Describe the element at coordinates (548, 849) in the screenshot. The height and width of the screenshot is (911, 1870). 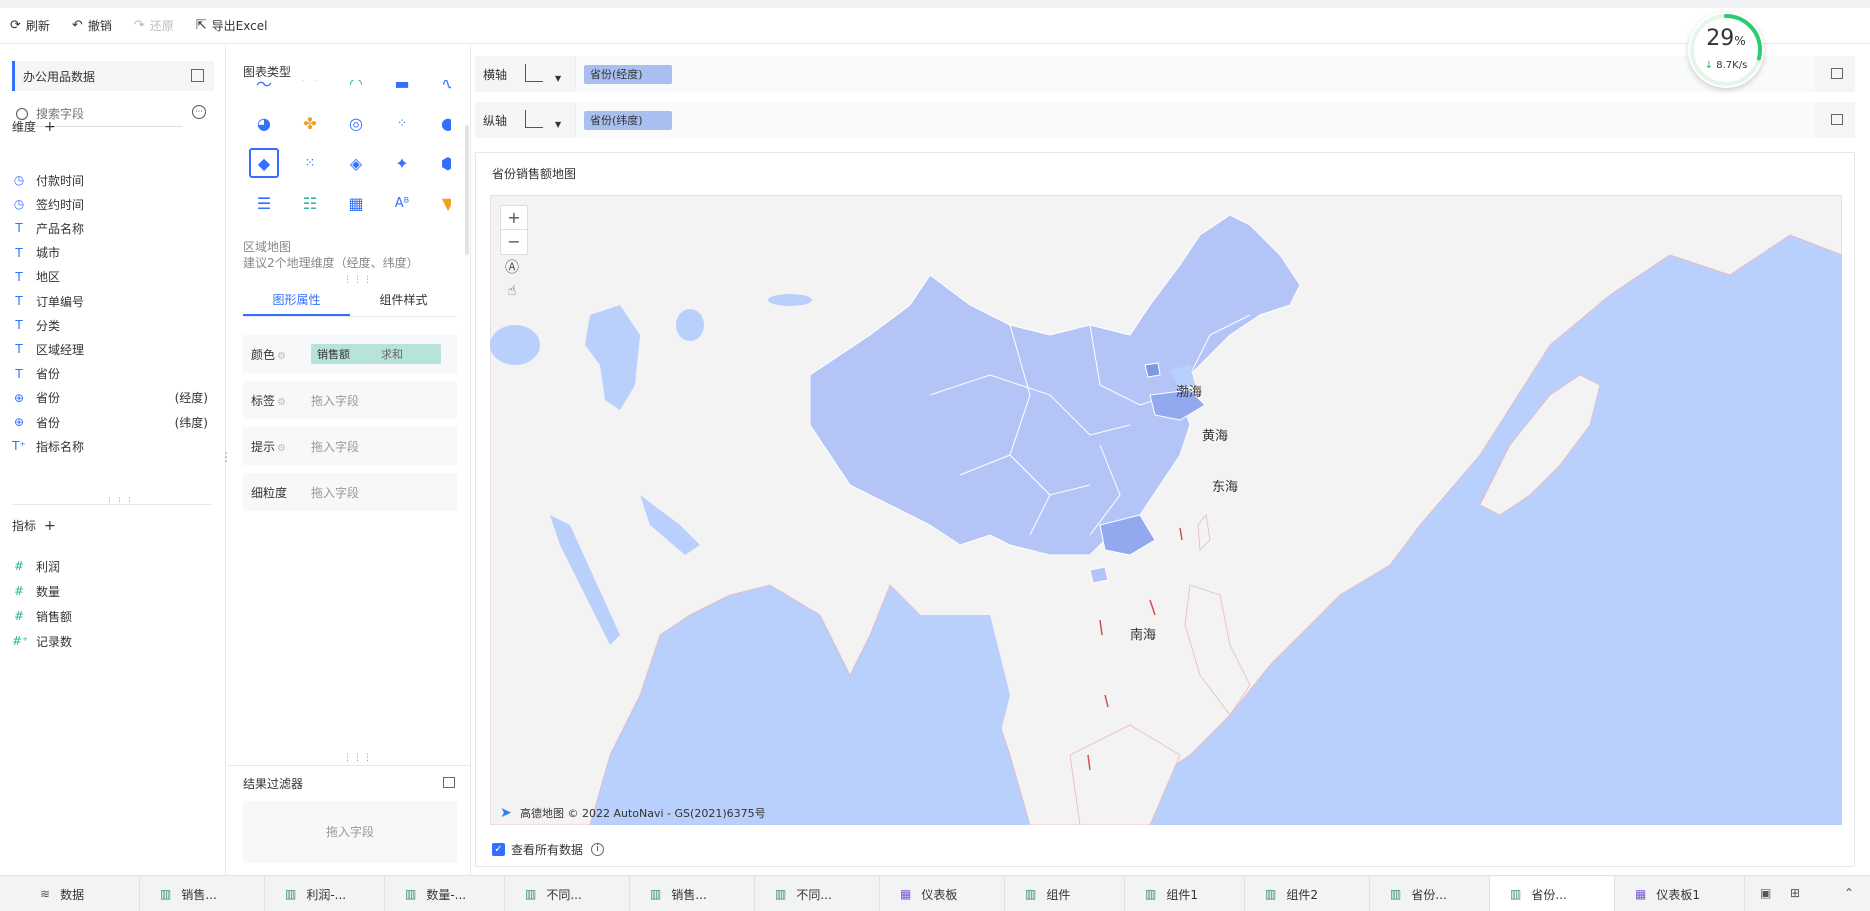
I see `view-all-data: ✓ 查看所有数据 i` at that location.